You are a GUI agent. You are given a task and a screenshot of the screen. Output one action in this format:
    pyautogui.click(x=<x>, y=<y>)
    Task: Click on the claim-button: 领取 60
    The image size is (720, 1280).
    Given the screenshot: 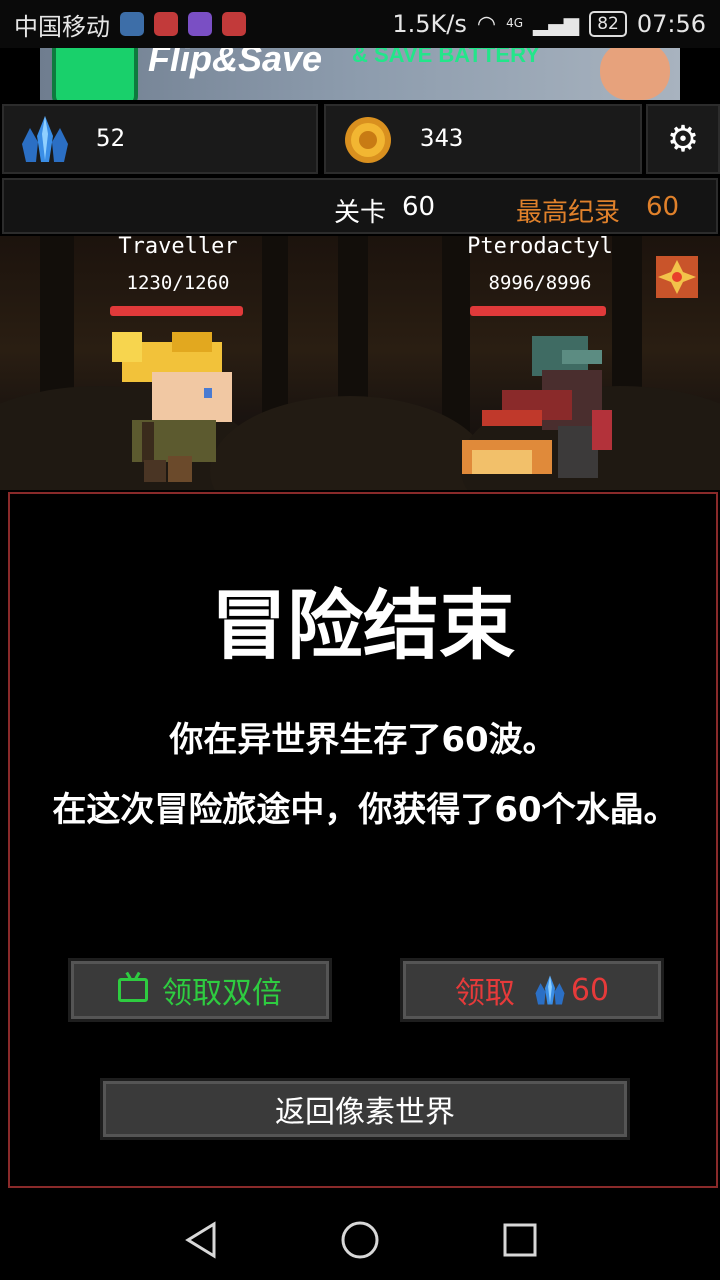 What is the action you would take?
    pyautogui.click(x=532, y=990)
    